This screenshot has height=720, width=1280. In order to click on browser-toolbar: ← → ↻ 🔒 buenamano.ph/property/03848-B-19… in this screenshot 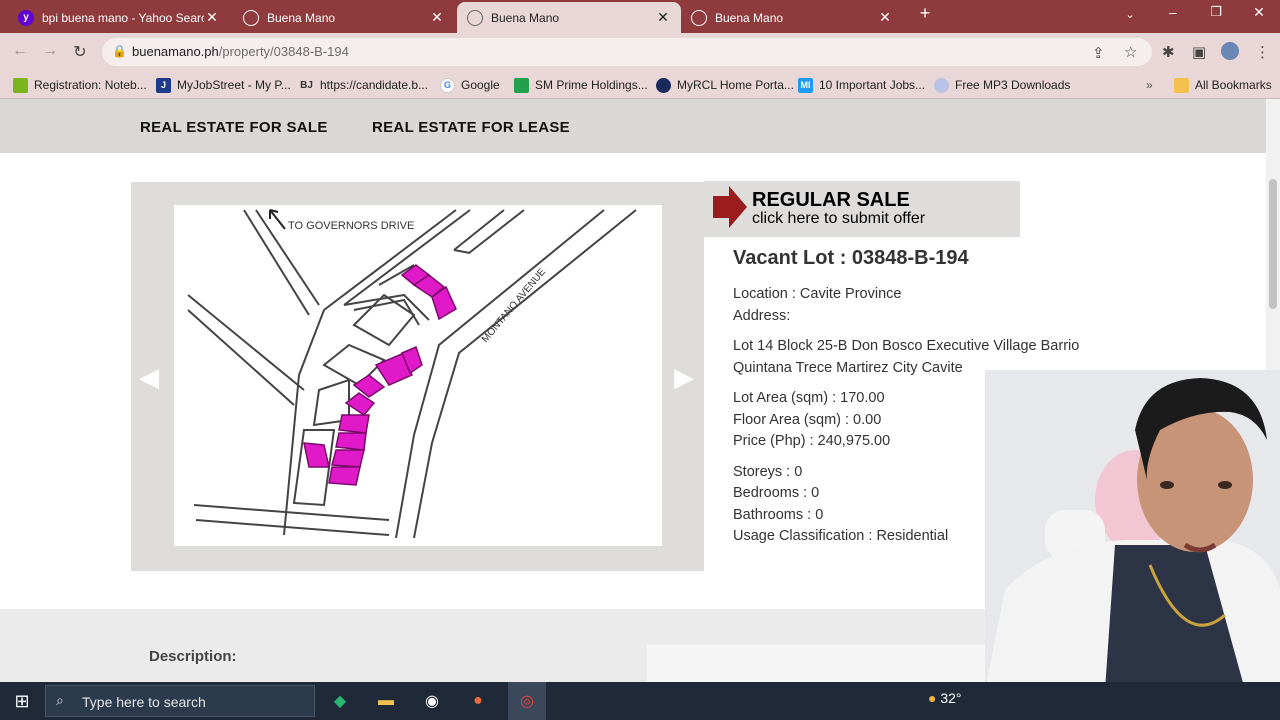, I will do `click(640, 52)`.